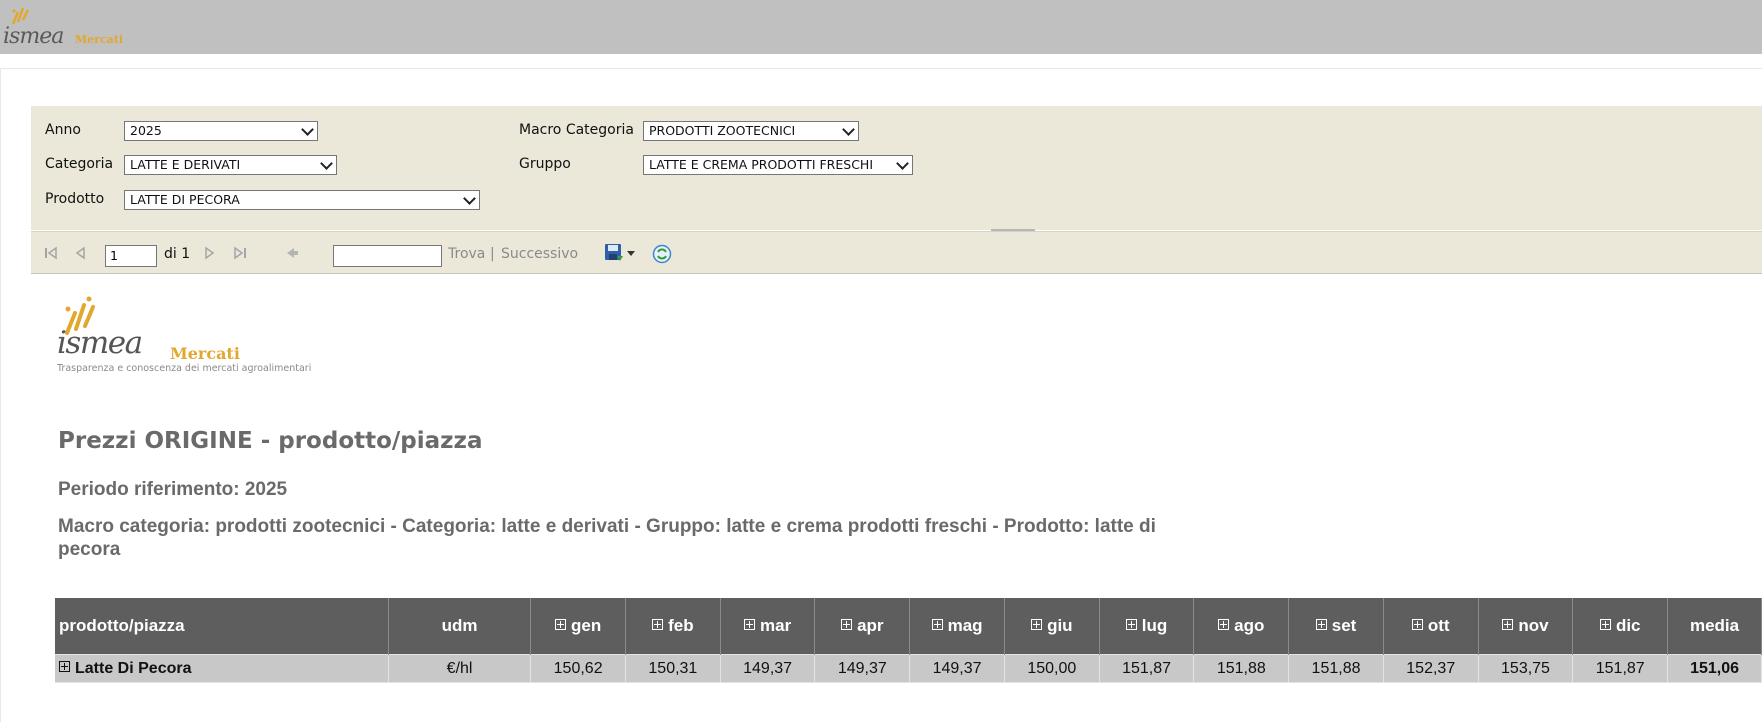 This screenshot has width=1762, height=722. What do you see at coordinates (239, 253) in the screenshot?
I see `last-page-icon` at bounding box center [239, 253].